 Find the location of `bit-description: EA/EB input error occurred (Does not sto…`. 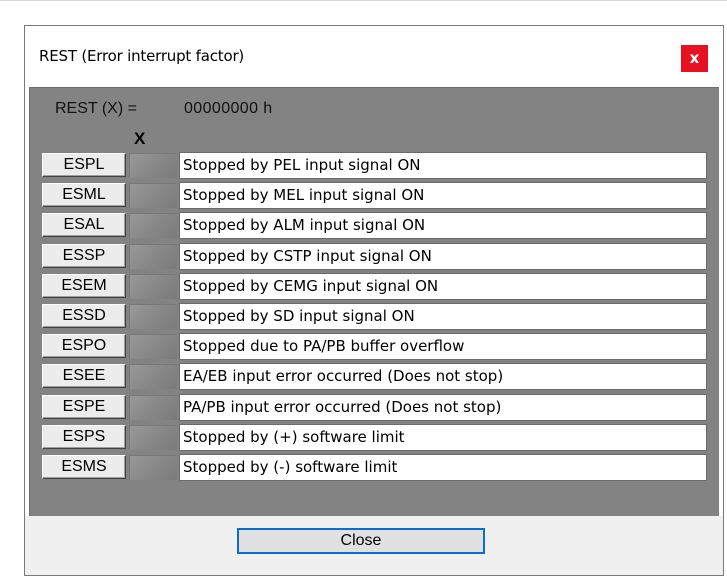

bit-description: EA/EB input error occurred (Does not sto… is located at coordinates (443, 377).